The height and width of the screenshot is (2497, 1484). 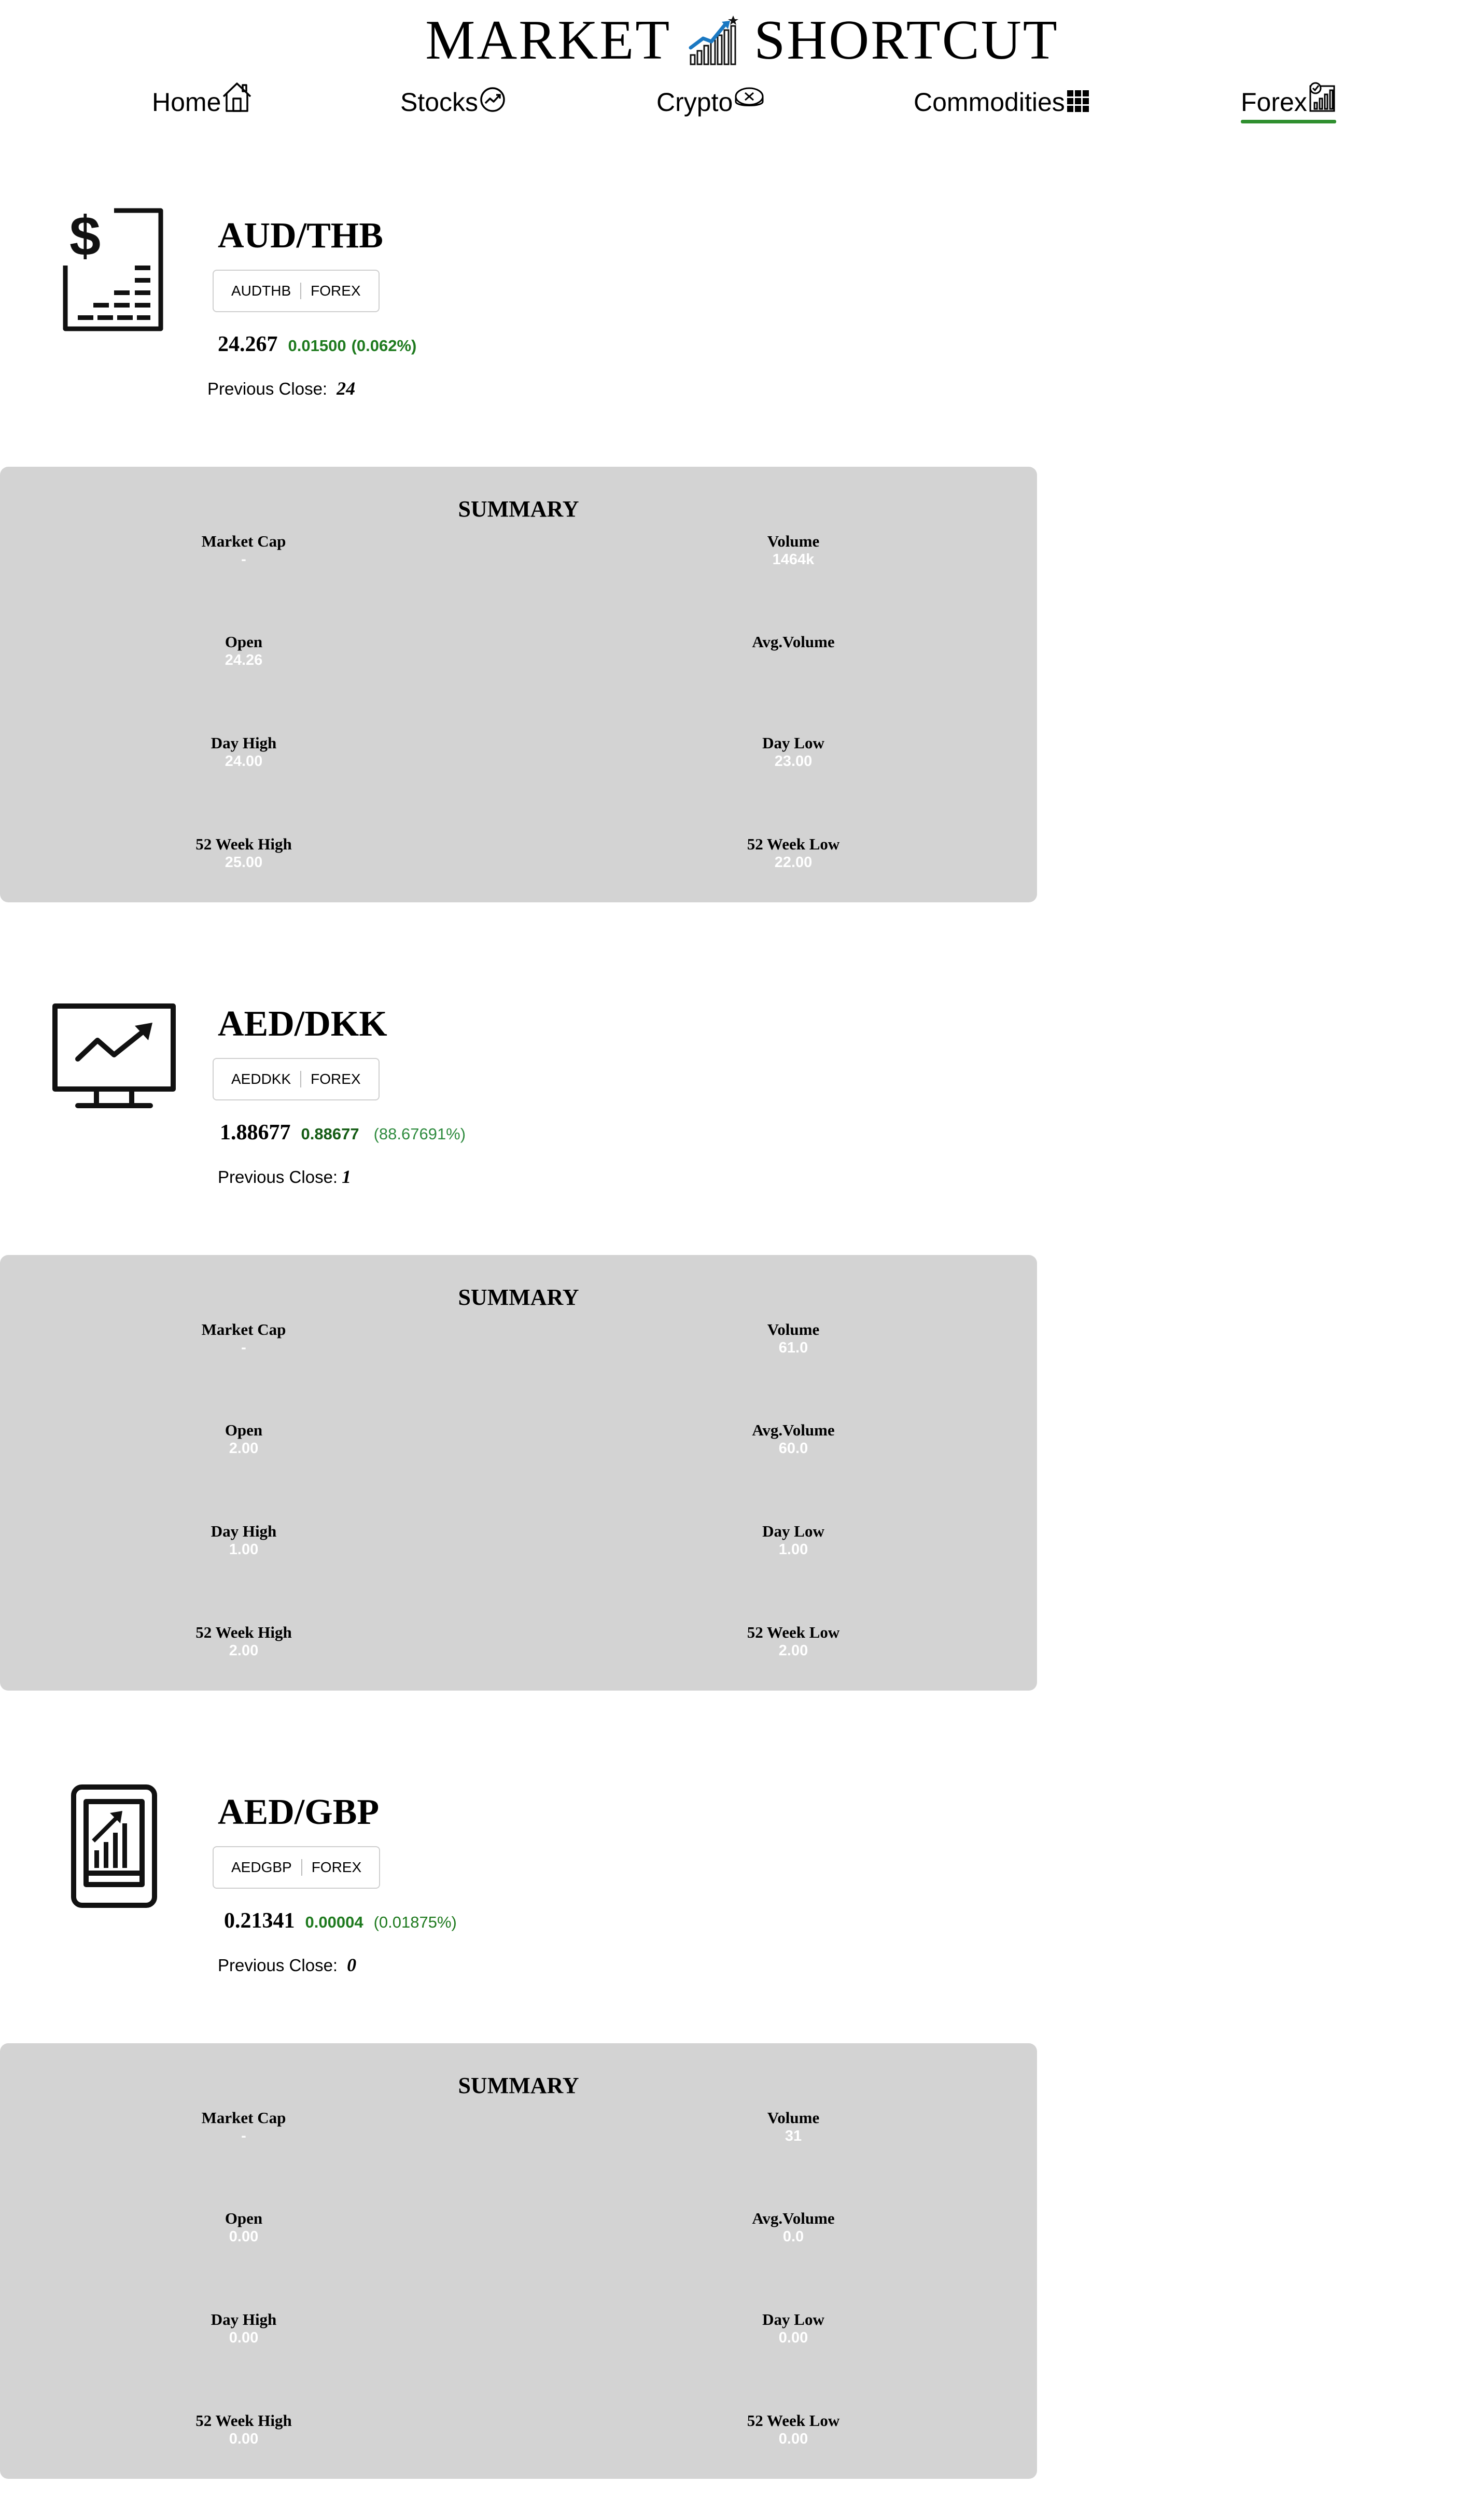 What do you see at coordinates (793, 1449) in the screenshot?
I see `stat-value: 60.0` at bounding box center [793, 1449].